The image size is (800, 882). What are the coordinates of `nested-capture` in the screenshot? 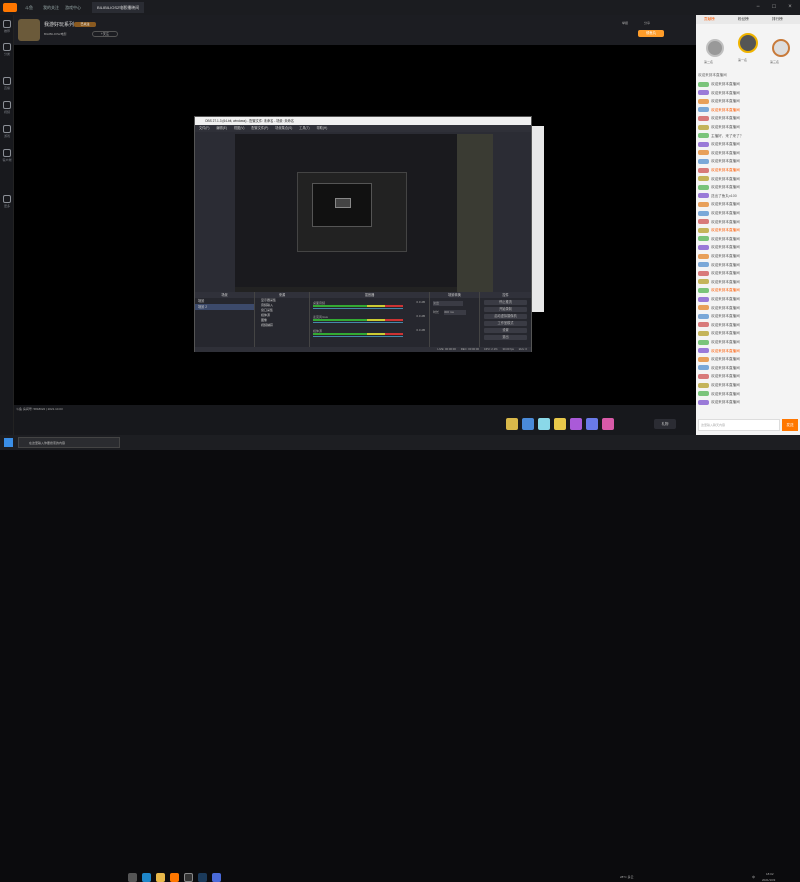 It's located at (352, 212).